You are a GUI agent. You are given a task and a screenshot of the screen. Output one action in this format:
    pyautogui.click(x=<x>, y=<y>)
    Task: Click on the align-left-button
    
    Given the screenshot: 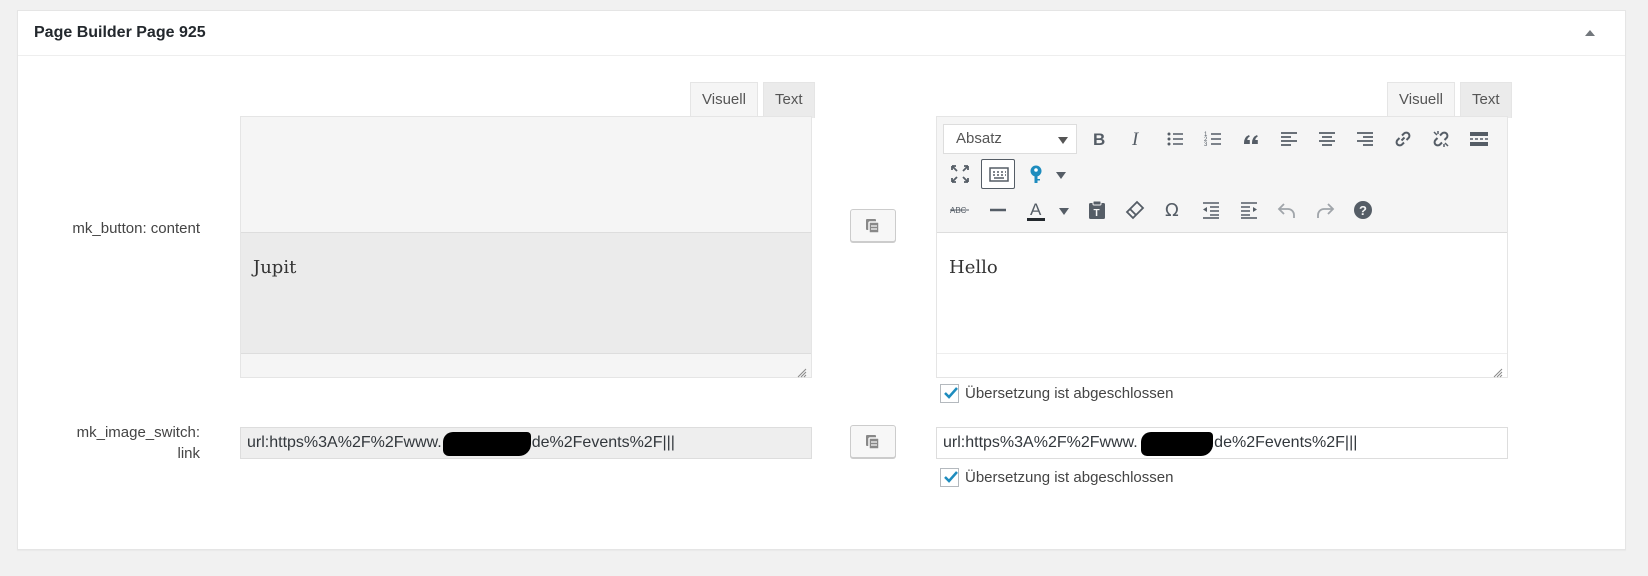 What is the action you would take?
    pyautogui.click(x=1289, y=139)
    